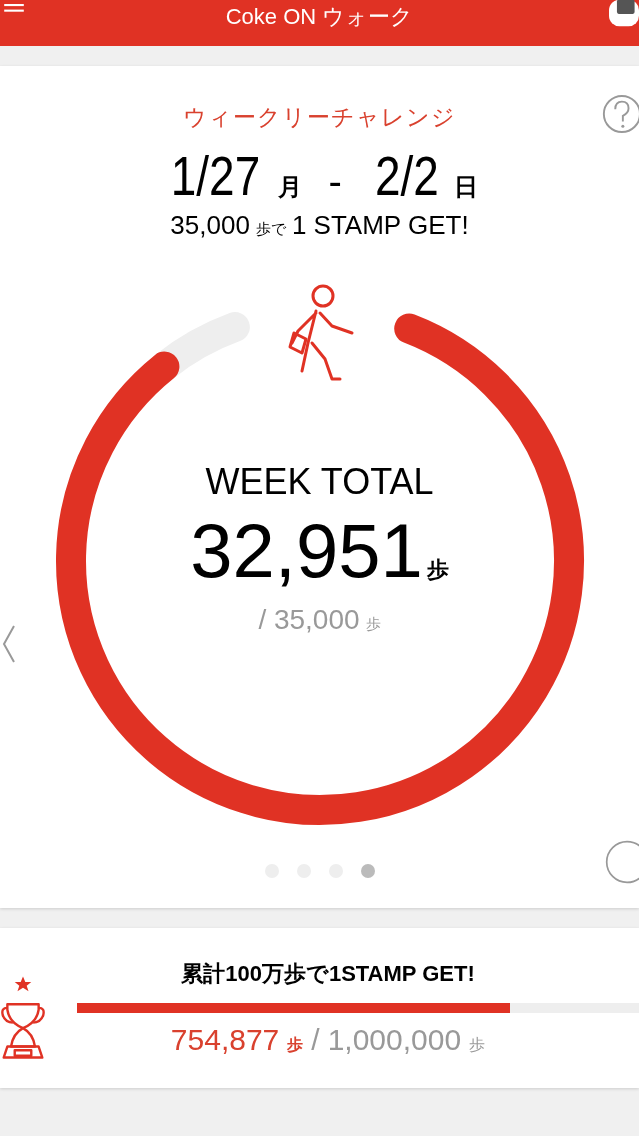  What do you see at coordinates (290, 187) in the screenshot?
I see `weekday-label: 月` at bounding box center [290, 187].